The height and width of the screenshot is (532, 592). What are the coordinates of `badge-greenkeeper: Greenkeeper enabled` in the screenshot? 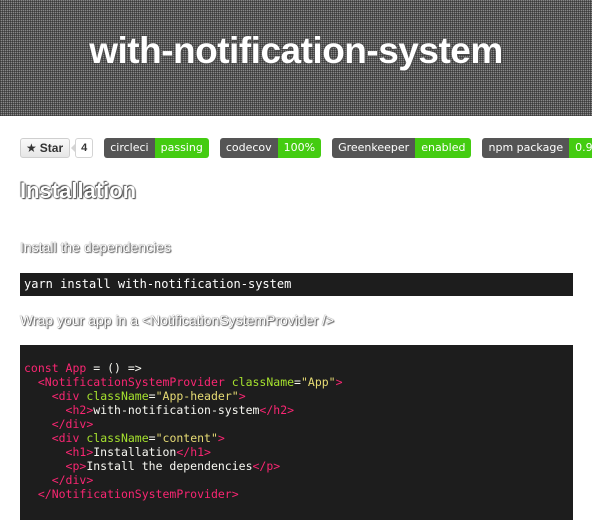 It's located at (402, 148).